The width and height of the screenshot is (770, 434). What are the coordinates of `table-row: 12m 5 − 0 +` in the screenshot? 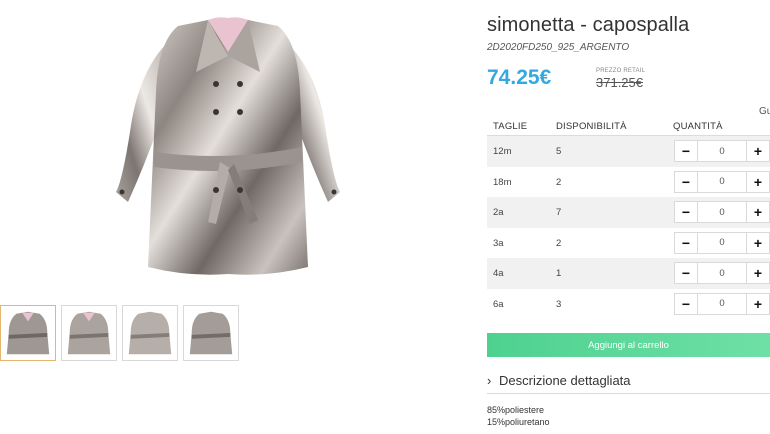 It's located at (628, 151).